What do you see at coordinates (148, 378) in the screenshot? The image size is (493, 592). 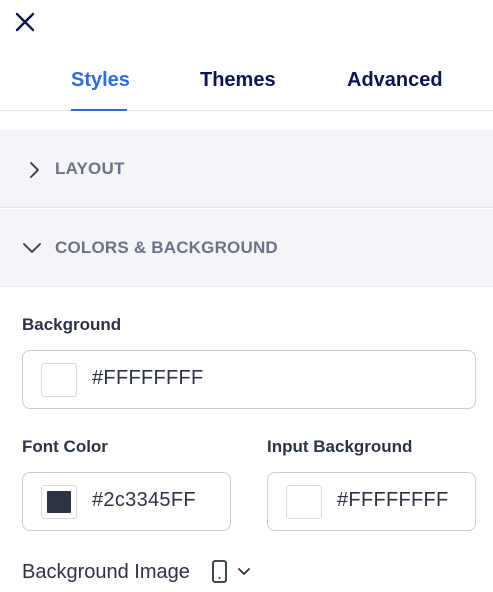 I see `background-color-value: #FFFFFFFF` at bounding box center [148, 378].